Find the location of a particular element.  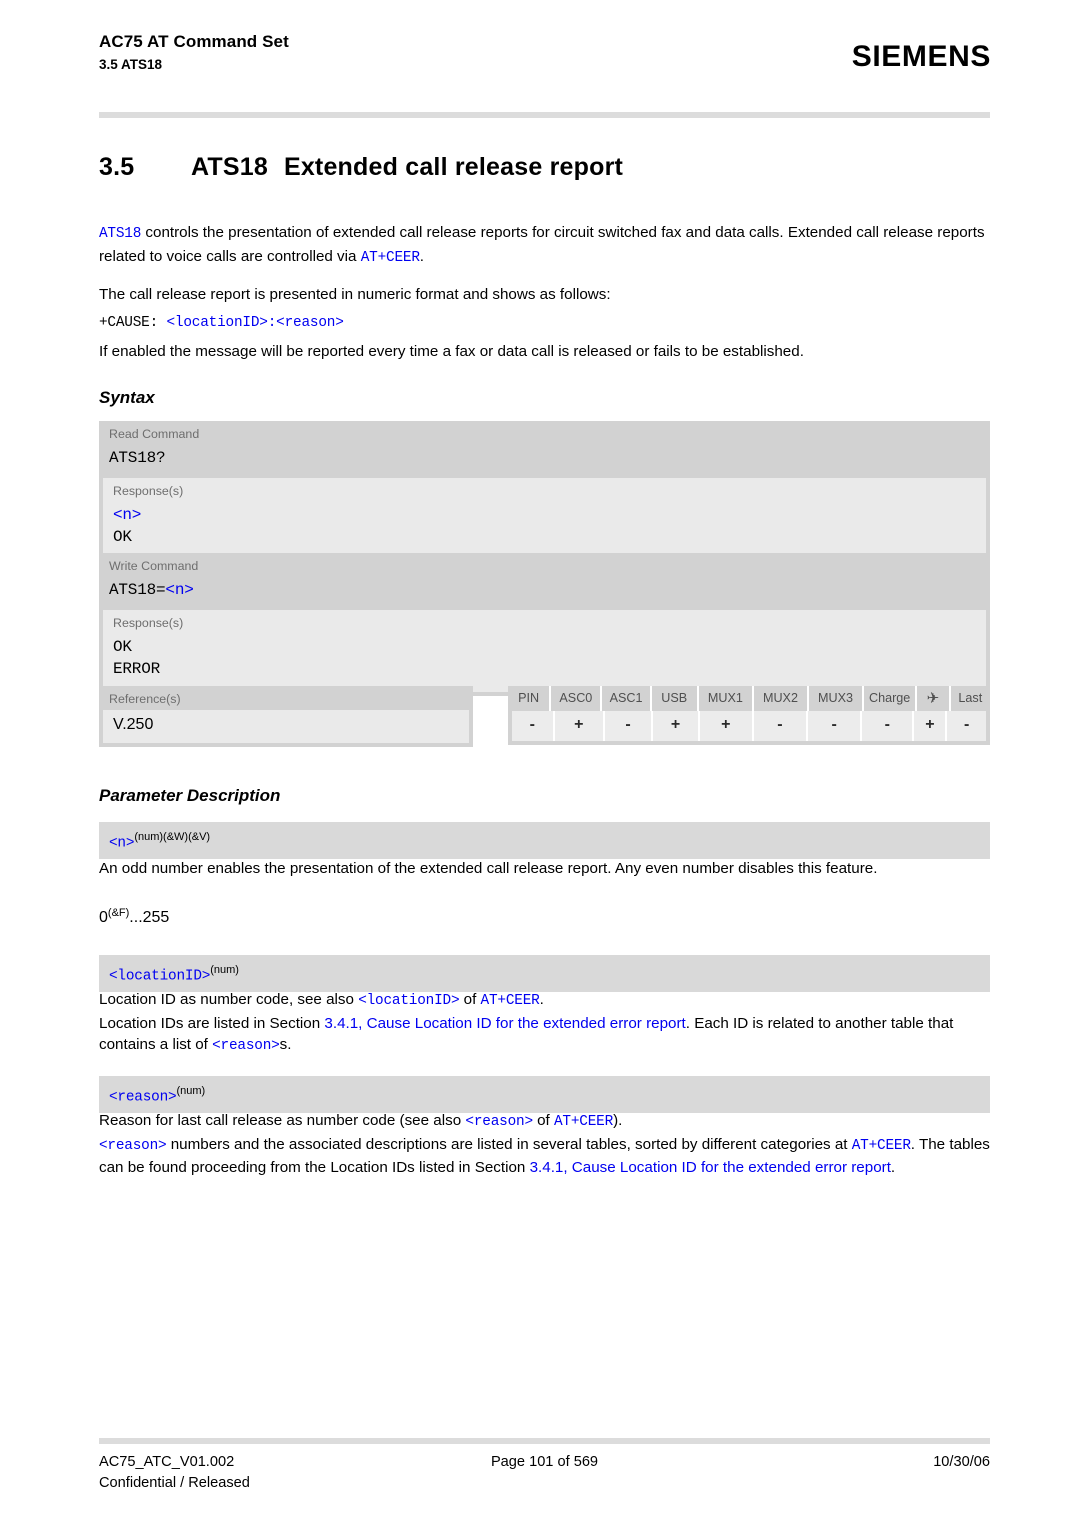

write-response-label: Response(s) is located at coordinates (148, 623).